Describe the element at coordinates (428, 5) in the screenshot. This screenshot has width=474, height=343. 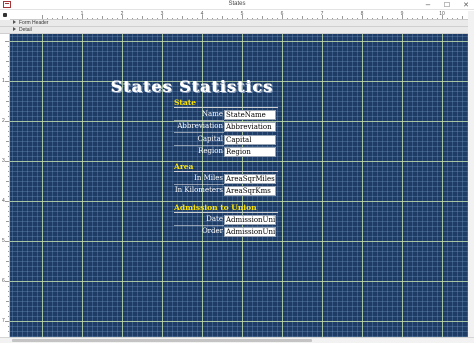
I see `minimize-button: −` at that location.